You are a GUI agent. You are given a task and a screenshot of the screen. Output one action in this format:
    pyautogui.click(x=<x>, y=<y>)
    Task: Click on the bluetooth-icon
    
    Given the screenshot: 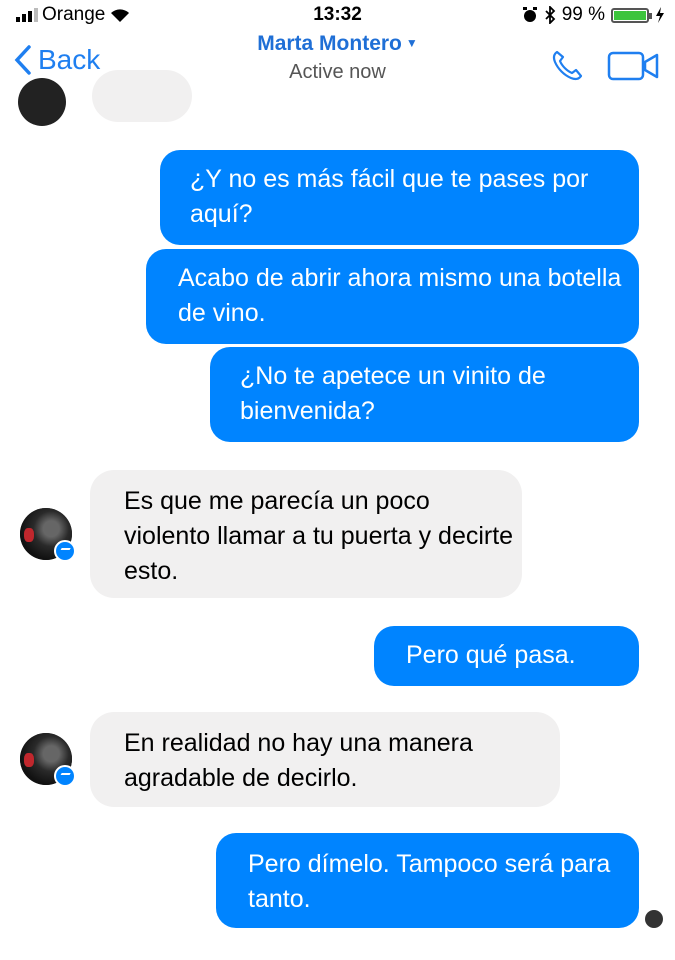 What is the action you would take?
    pyautogui.click(x=550, y=15)
    